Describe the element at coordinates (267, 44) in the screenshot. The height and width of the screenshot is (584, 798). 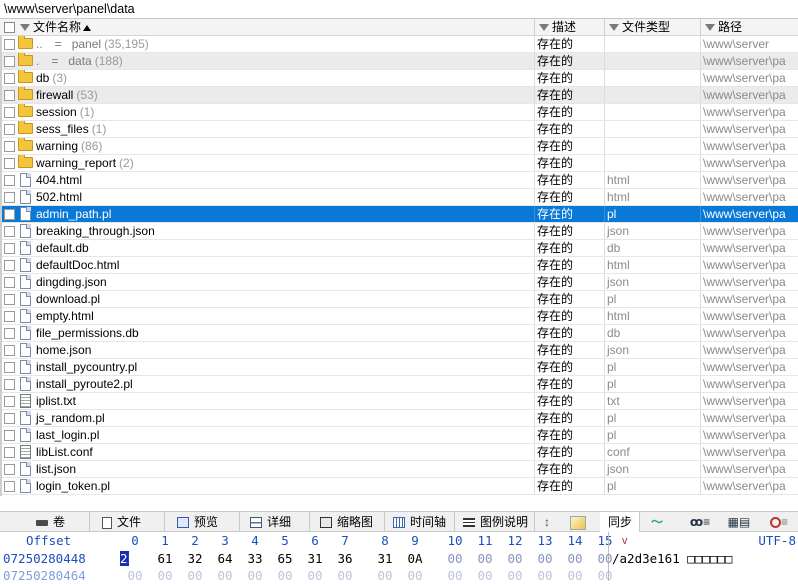
I see `name-cell: .. = panel (35,195)` at that location.